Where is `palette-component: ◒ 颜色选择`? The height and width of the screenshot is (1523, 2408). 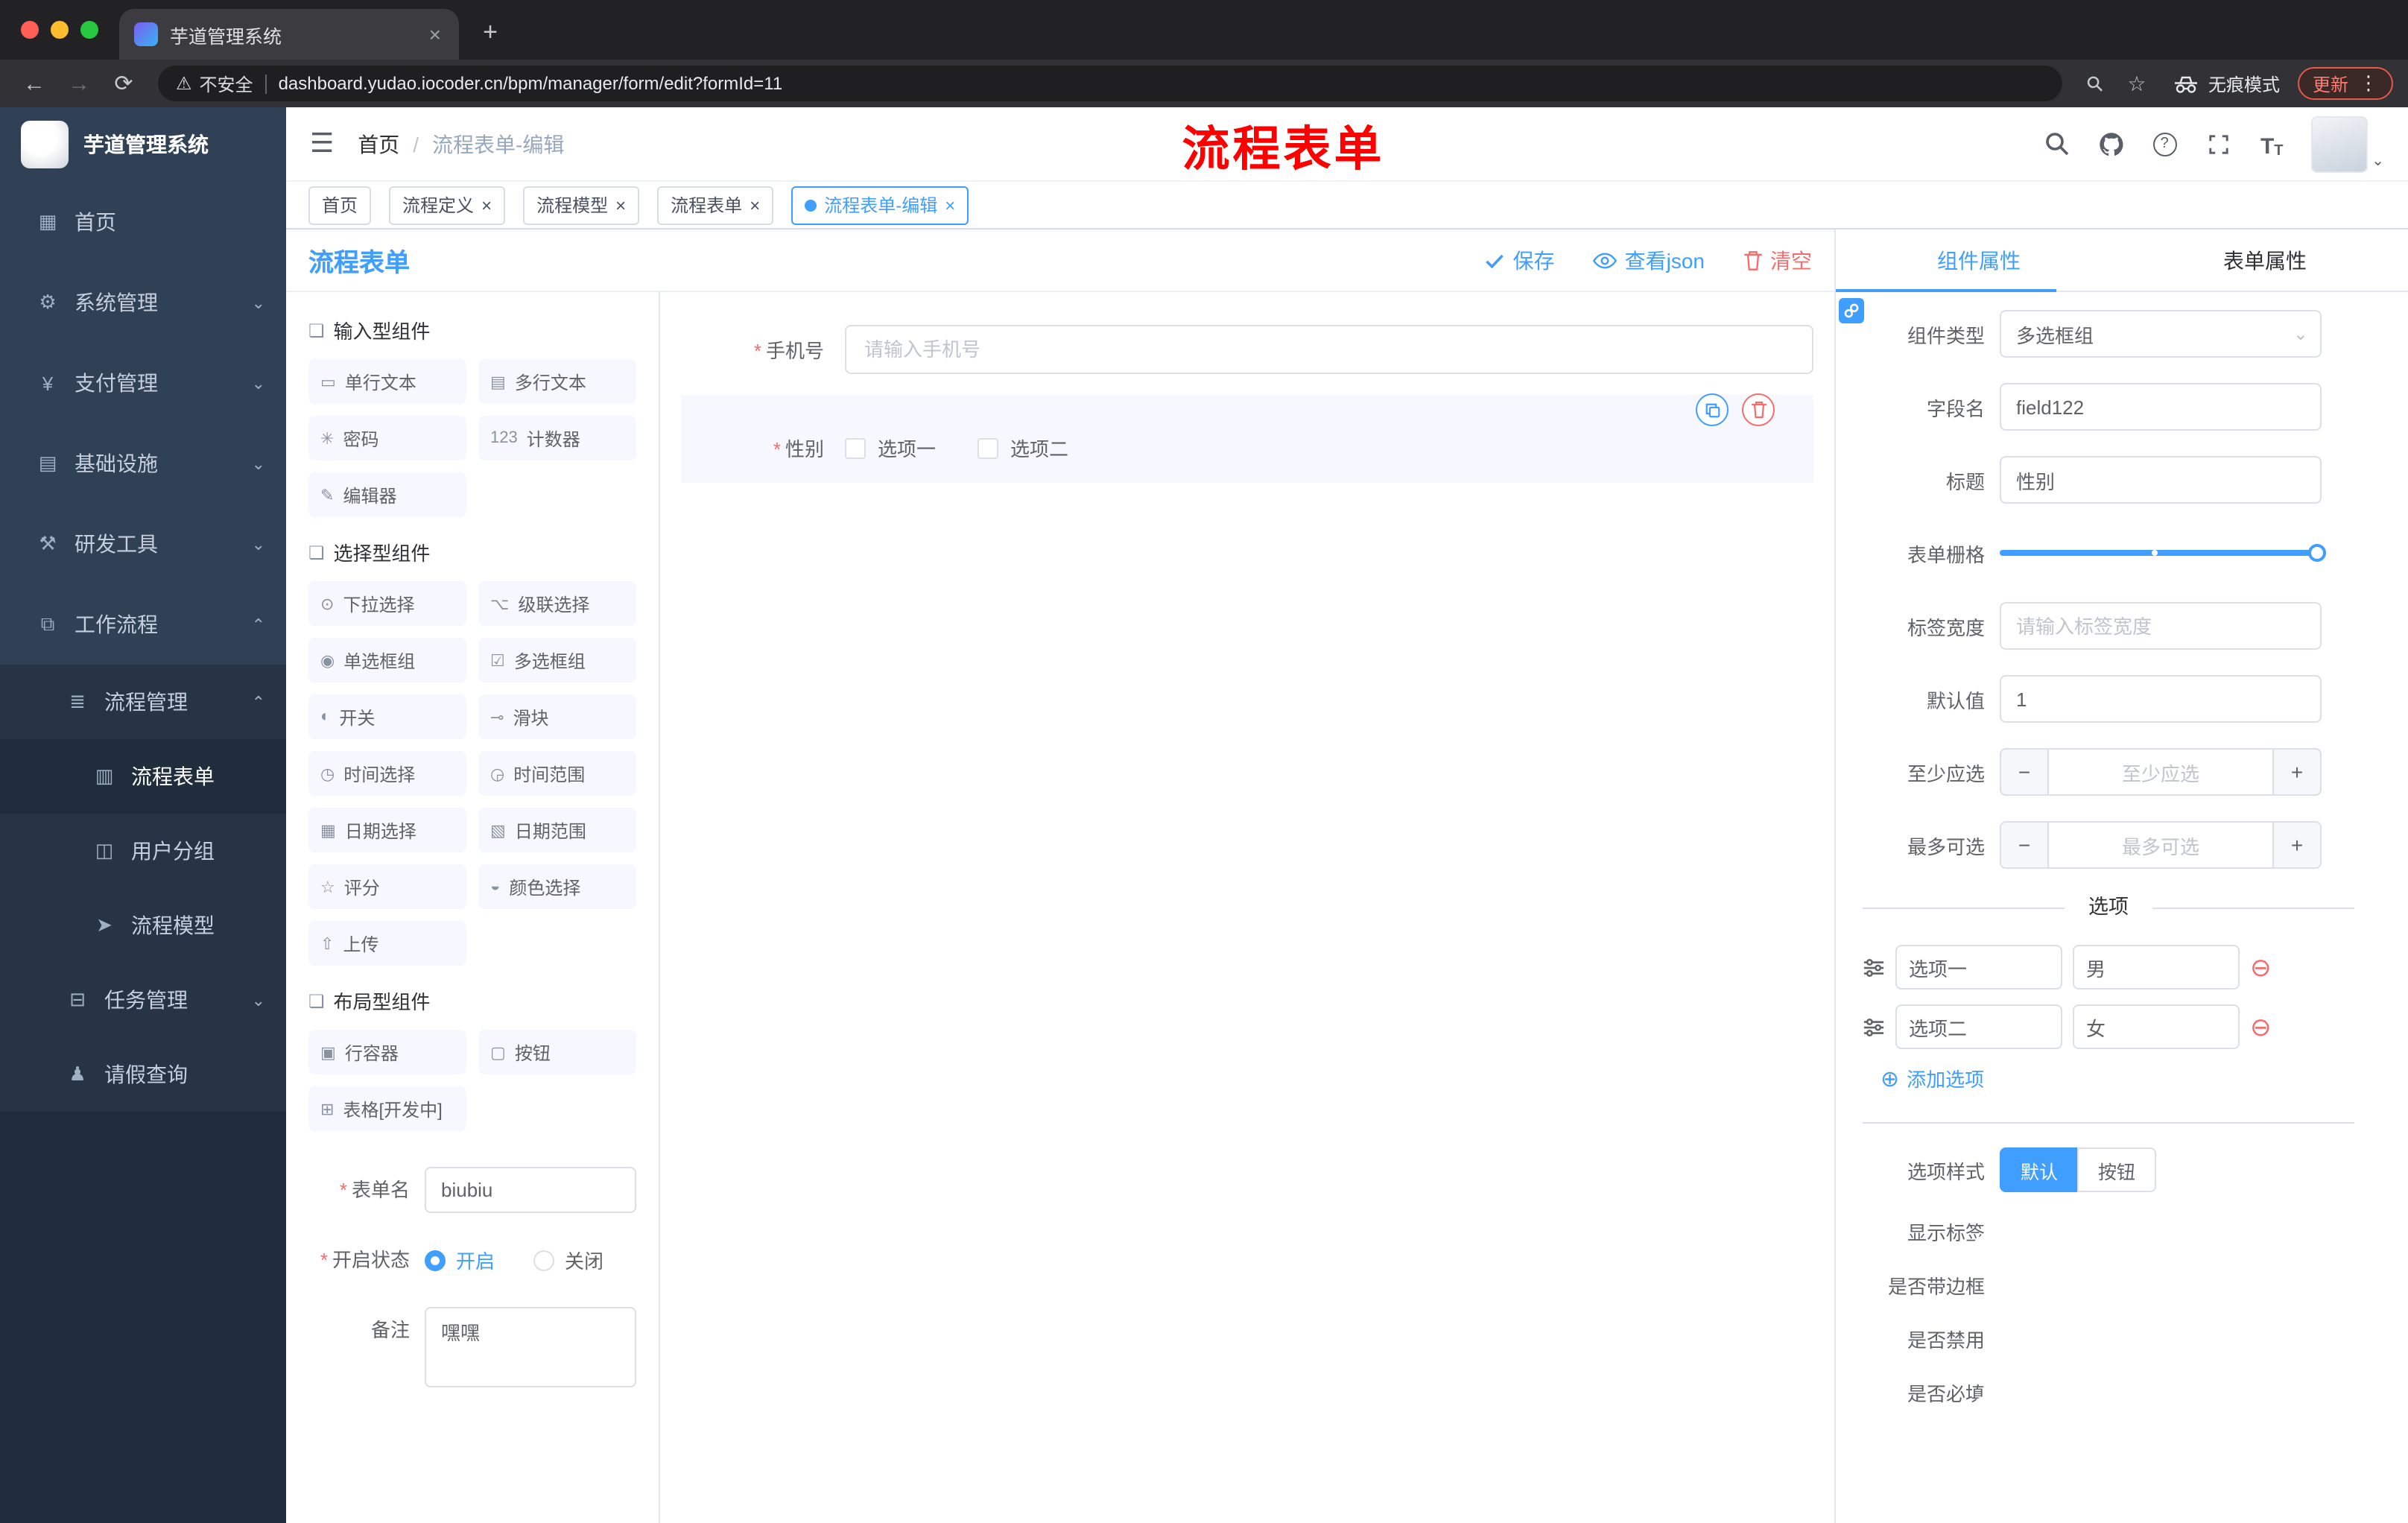
palette-component: ◒ 颜色选择 is located at coordinates (557, 887).